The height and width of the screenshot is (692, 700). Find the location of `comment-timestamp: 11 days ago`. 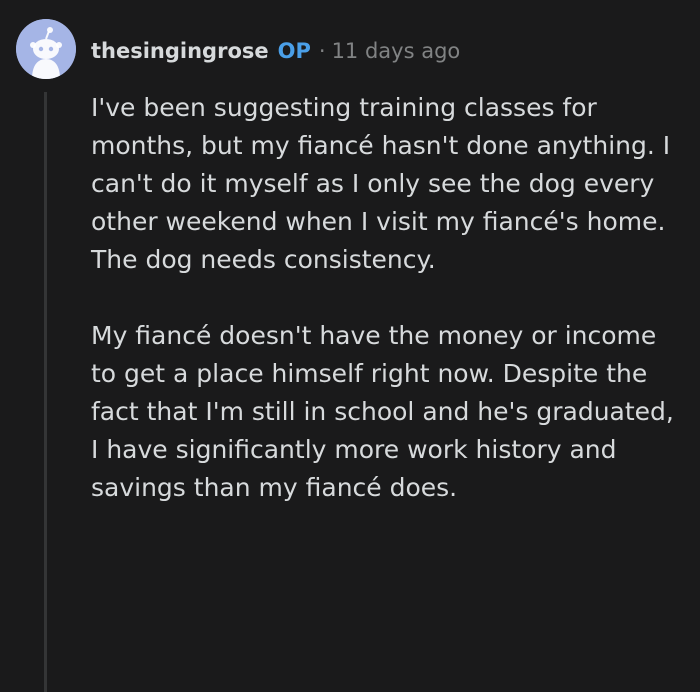

comment-timestamp: 11 days ago is located at coordinates (396, 51).